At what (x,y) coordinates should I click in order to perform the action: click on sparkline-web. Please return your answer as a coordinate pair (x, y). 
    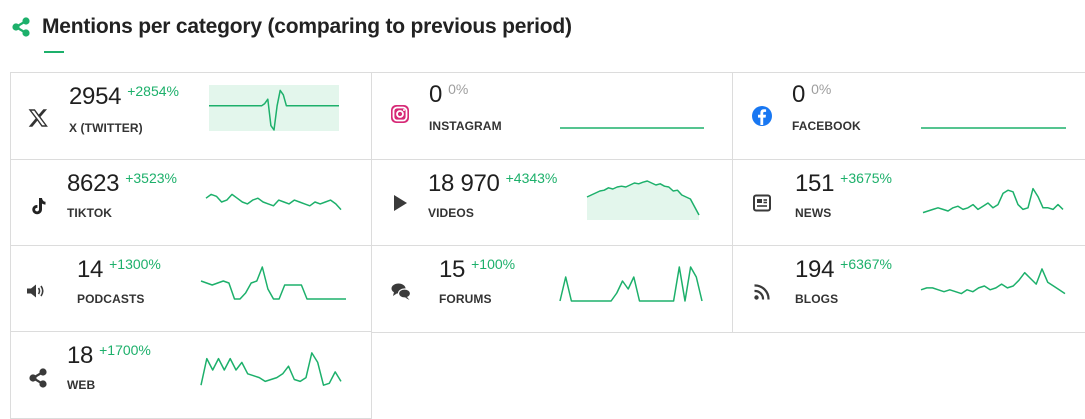
    Looking at the image, I should click on (271, 369).